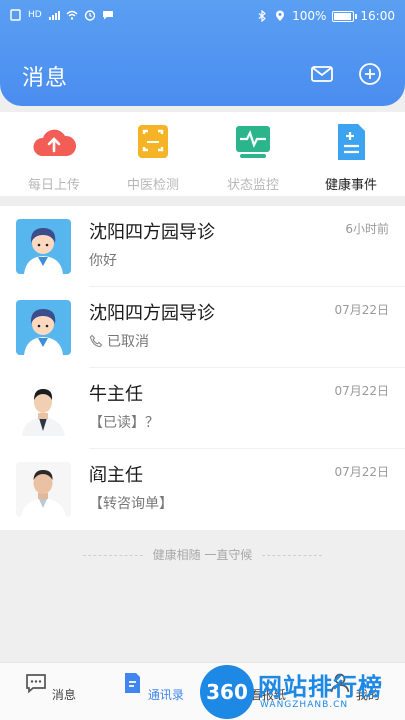 The height and width of the screenshot is (720, 405). I want to click on list-item: 阎主任 【转咨询单】 07月22日, so click(202, 489).